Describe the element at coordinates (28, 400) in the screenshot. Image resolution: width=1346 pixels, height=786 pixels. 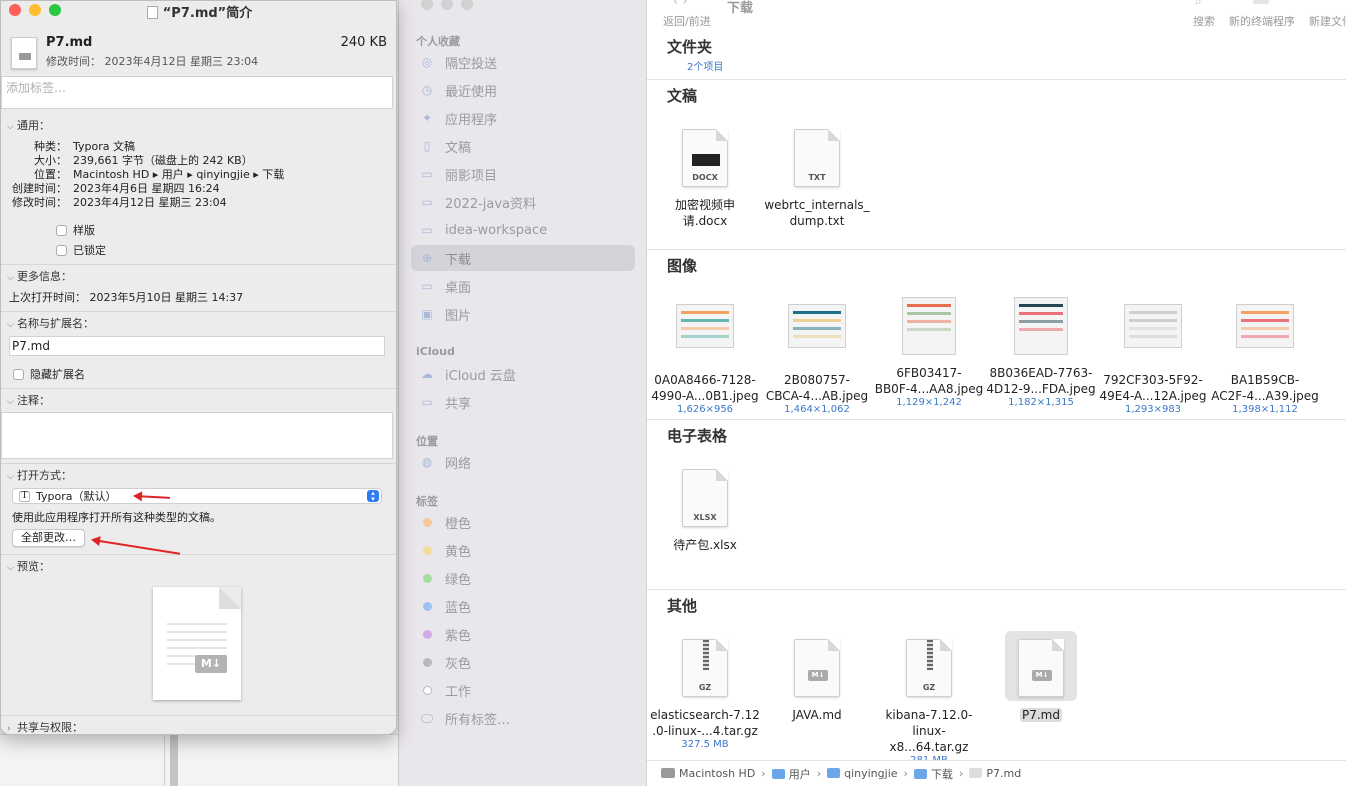
I see `section-comments-toggle: ⌵ 注释：` at that location.